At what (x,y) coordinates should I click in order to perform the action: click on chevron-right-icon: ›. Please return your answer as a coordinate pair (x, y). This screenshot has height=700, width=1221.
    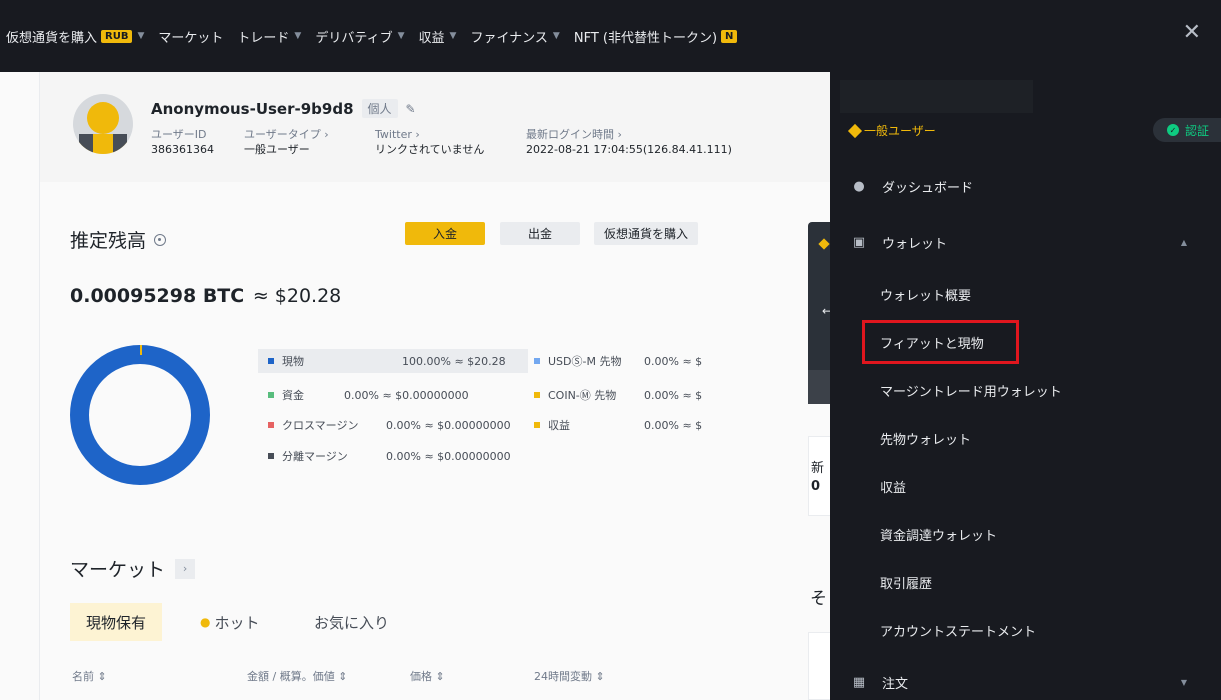
    Looking at the image, I should click on (185, 568).